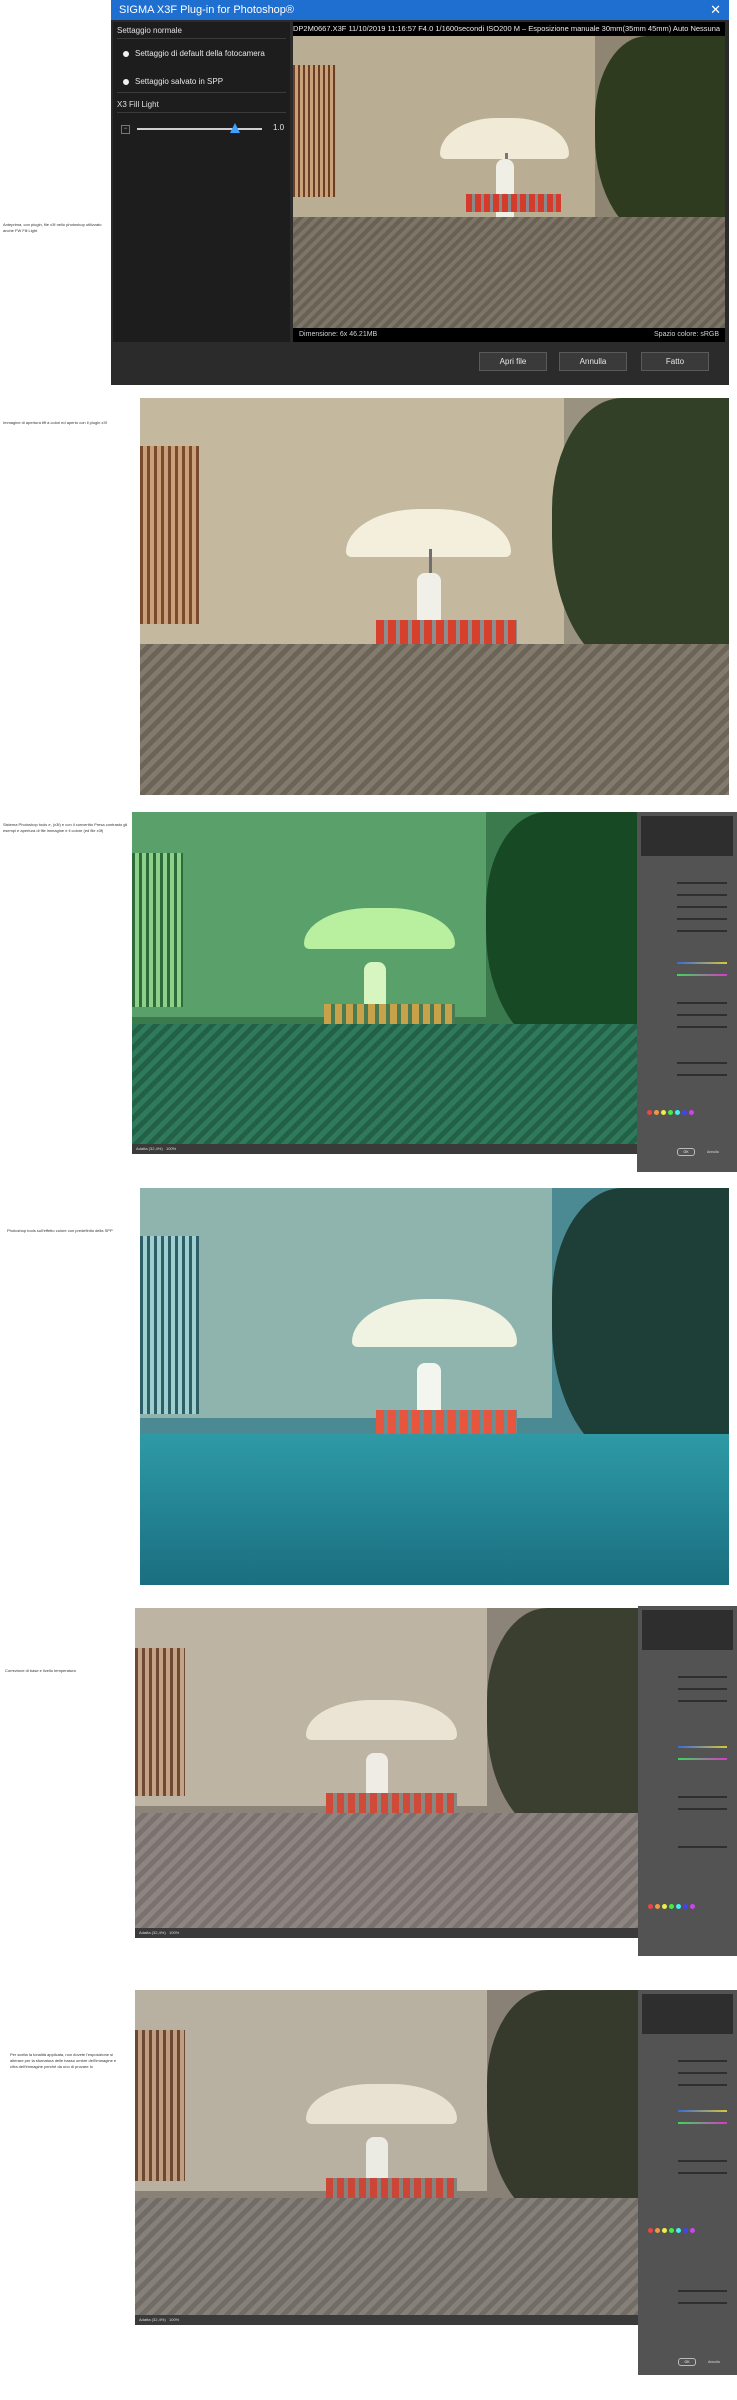  What do you see at coordinates (384, 983) in the screenshot?
I see `photo-green-edit` at bounding box center [384, 983].